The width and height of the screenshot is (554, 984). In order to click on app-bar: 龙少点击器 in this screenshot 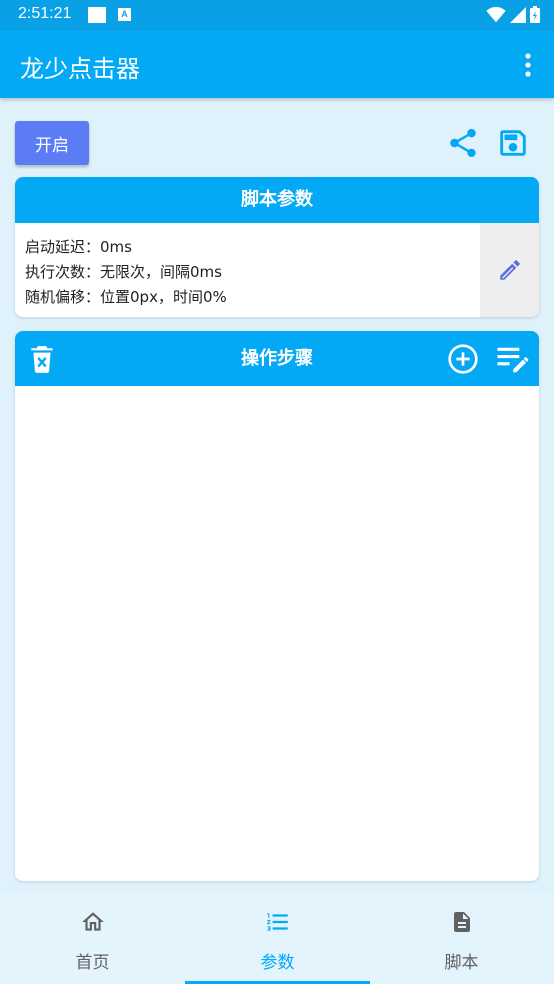, I will do `click(277, 64)`.